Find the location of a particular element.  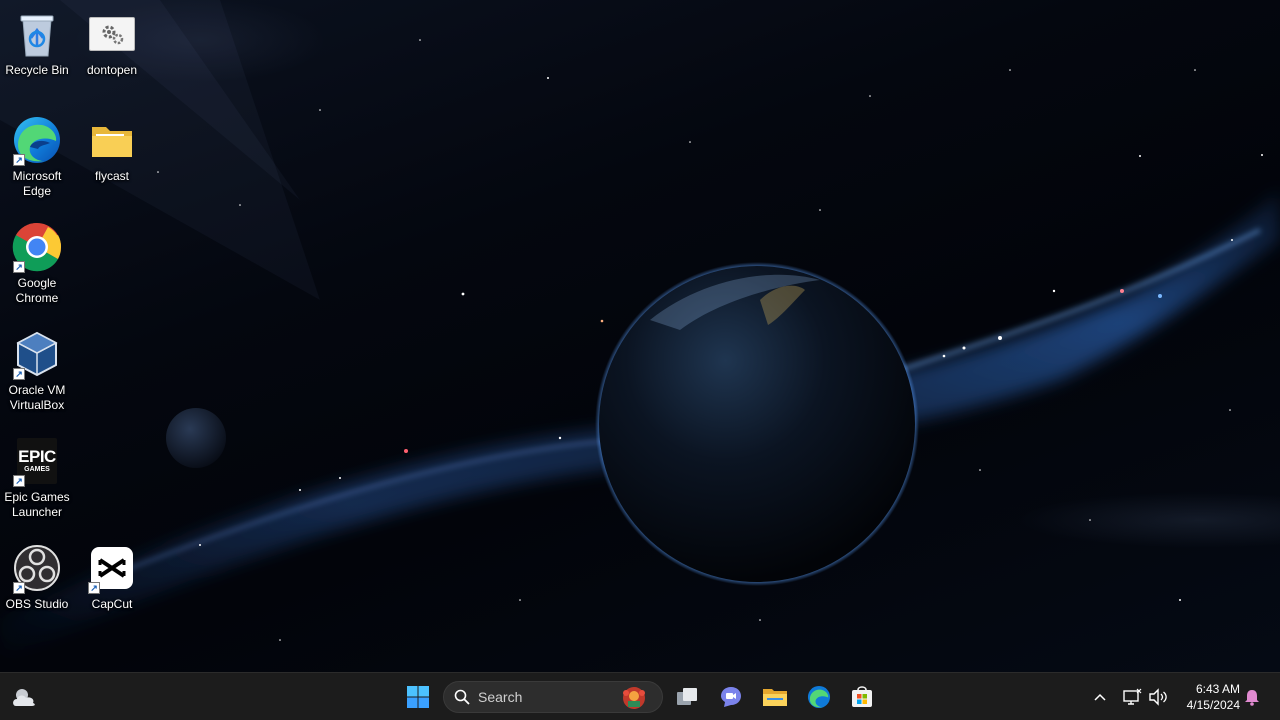

desktop-icon-dontopen: dontopen is located at coordinates (112, 43).